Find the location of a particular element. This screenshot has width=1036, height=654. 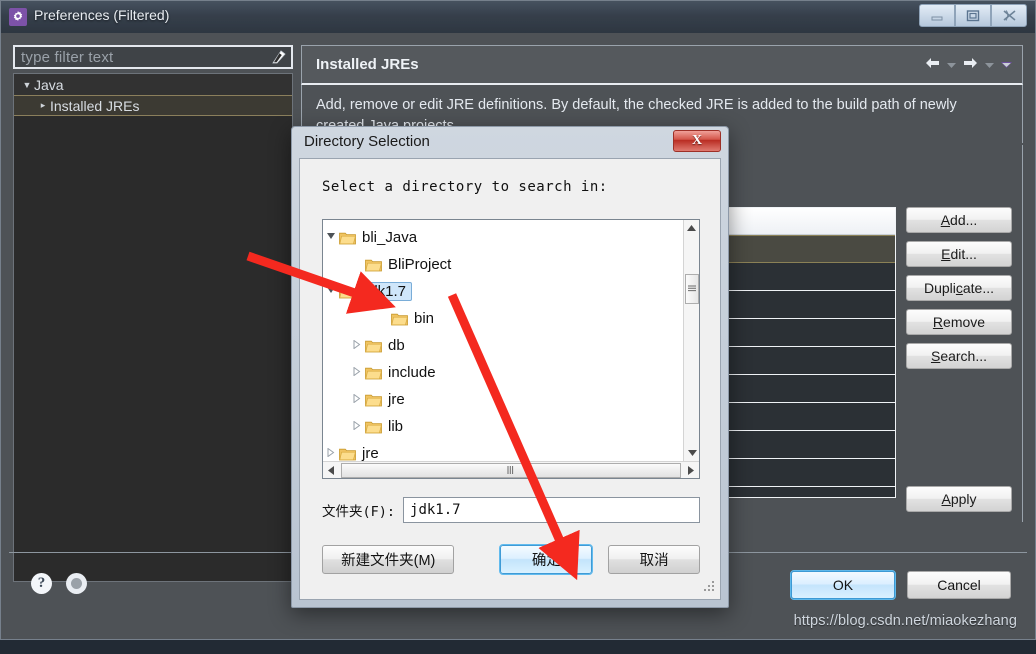

twisty-expanded-icon: ▼ is located at coordinates (27, 85).